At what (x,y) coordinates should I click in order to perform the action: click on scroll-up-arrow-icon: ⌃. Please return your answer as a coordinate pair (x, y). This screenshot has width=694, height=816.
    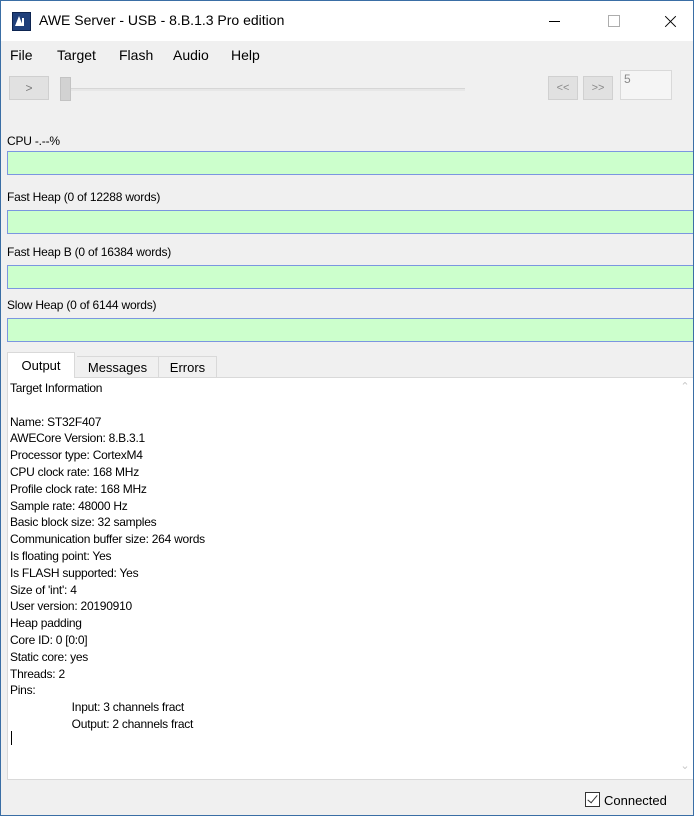
    Looking at the image, I should click on (685, 387).